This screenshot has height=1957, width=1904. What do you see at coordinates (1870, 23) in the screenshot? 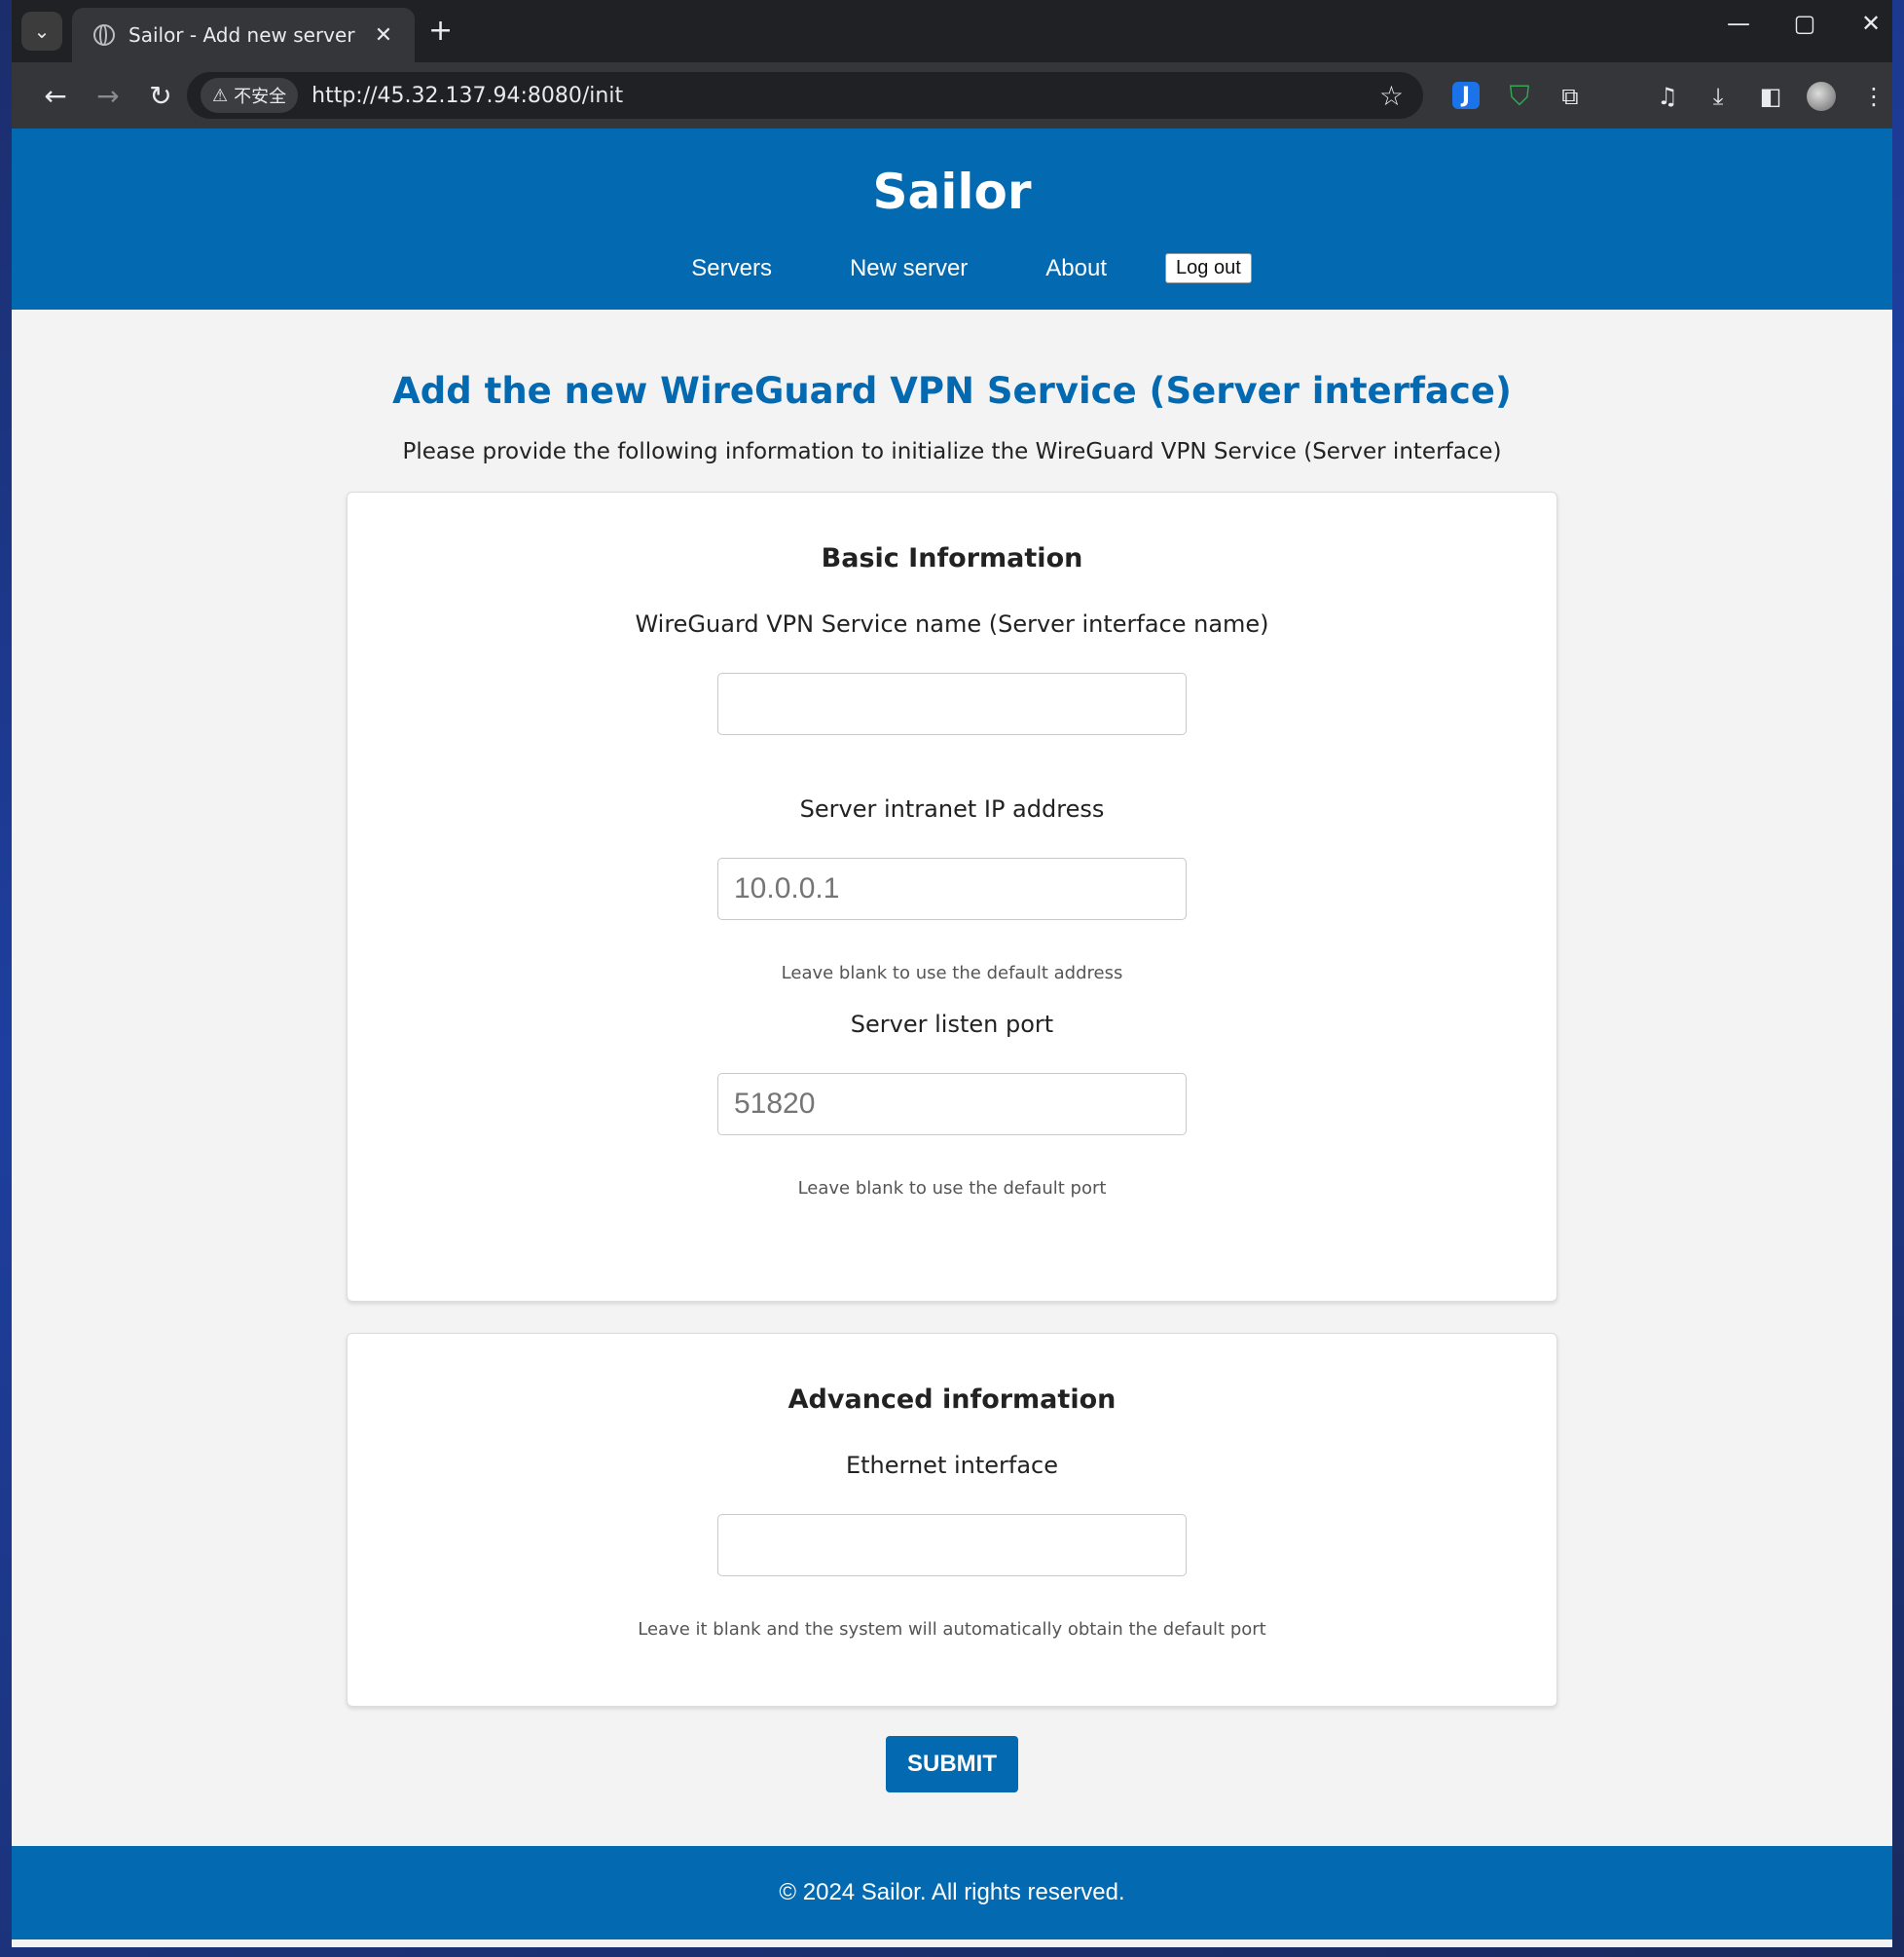
I see `close-window-icon: ✕` at bounding box center [1870, 23].